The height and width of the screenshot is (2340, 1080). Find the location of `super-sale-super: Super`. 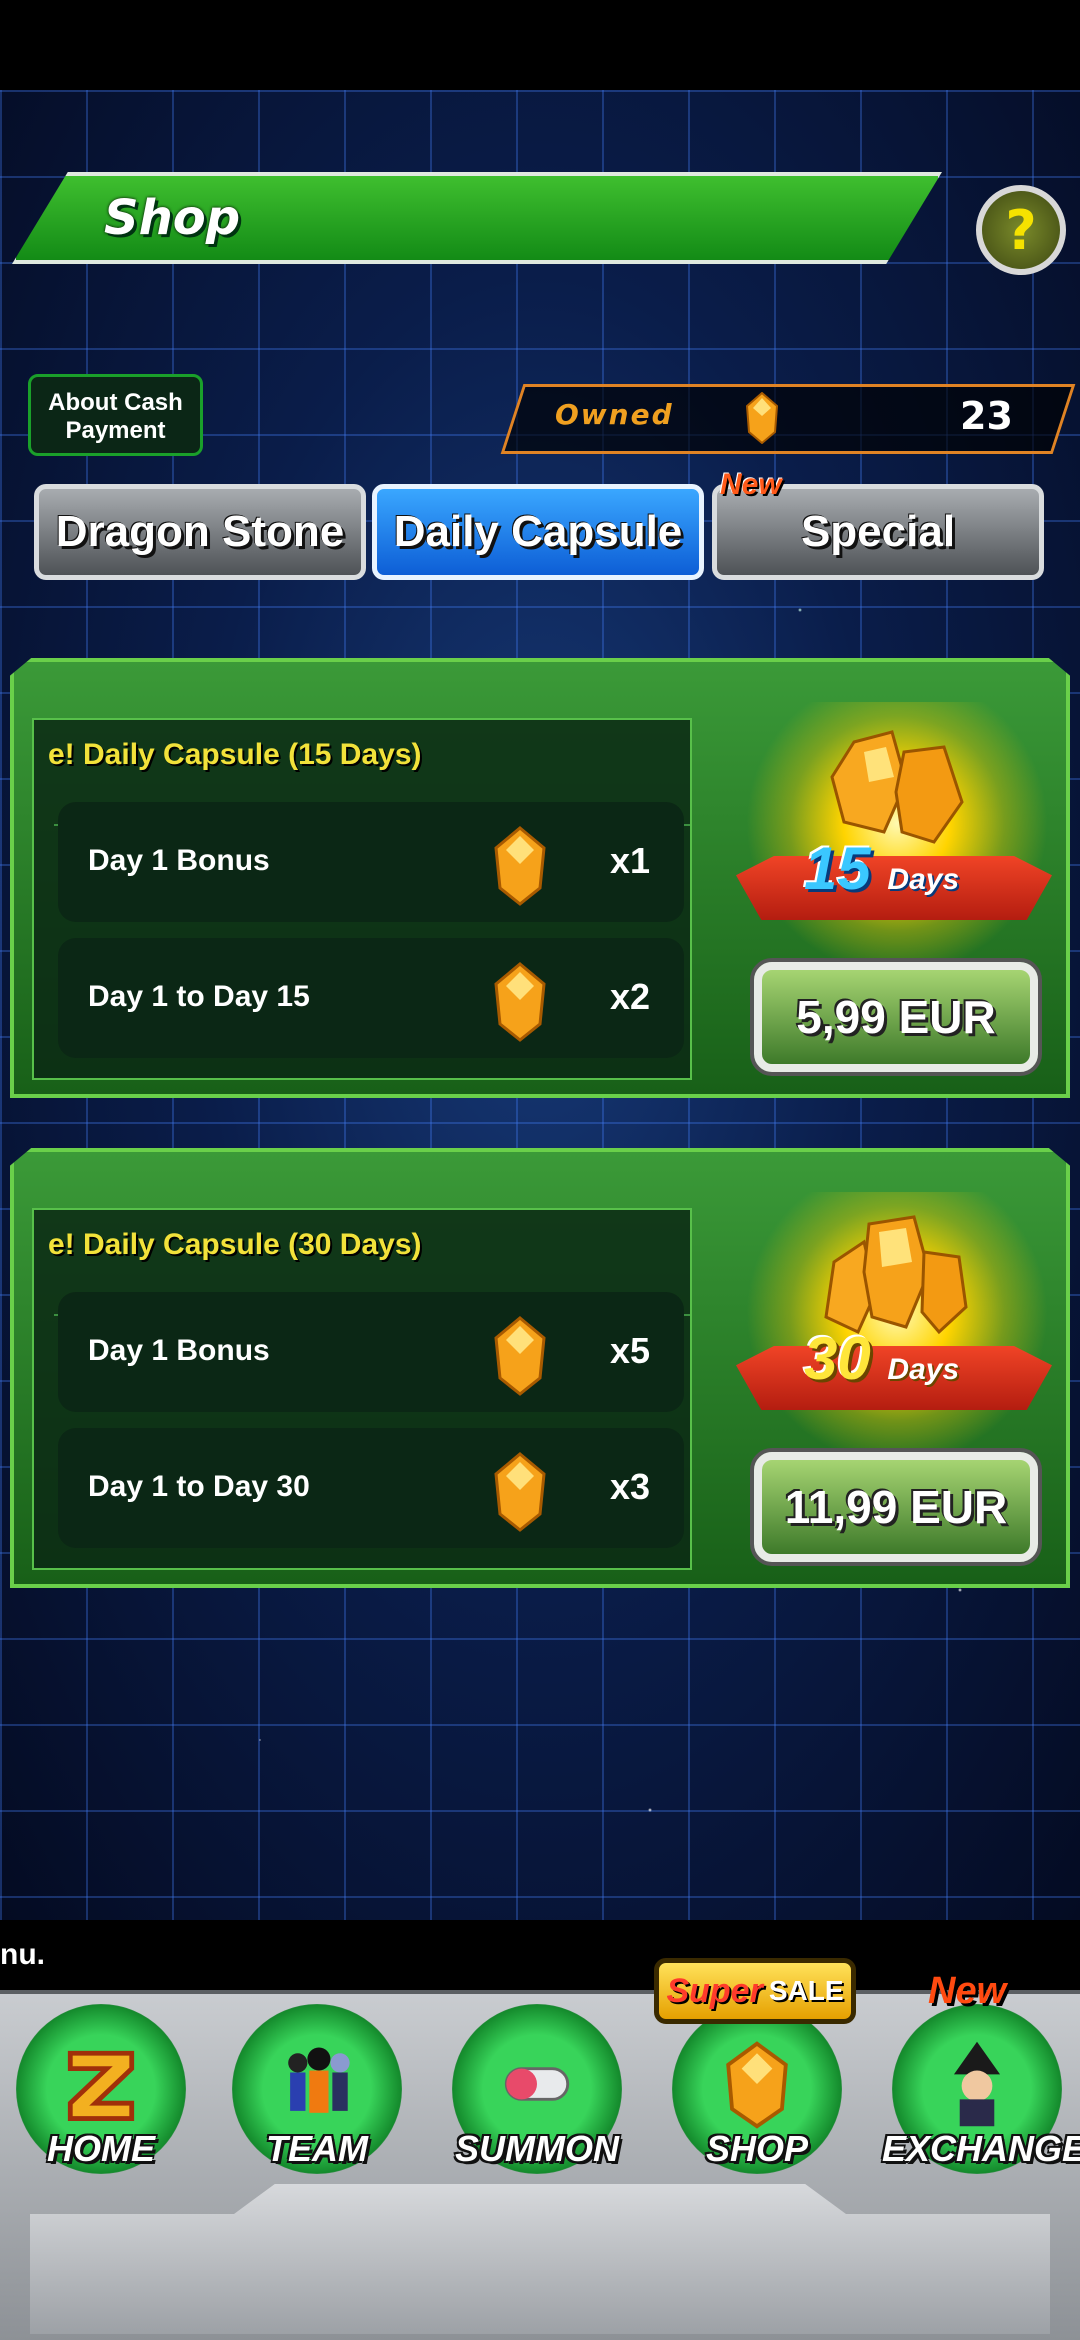

super-sale-super: Super is located at coordinates (714, 1990).